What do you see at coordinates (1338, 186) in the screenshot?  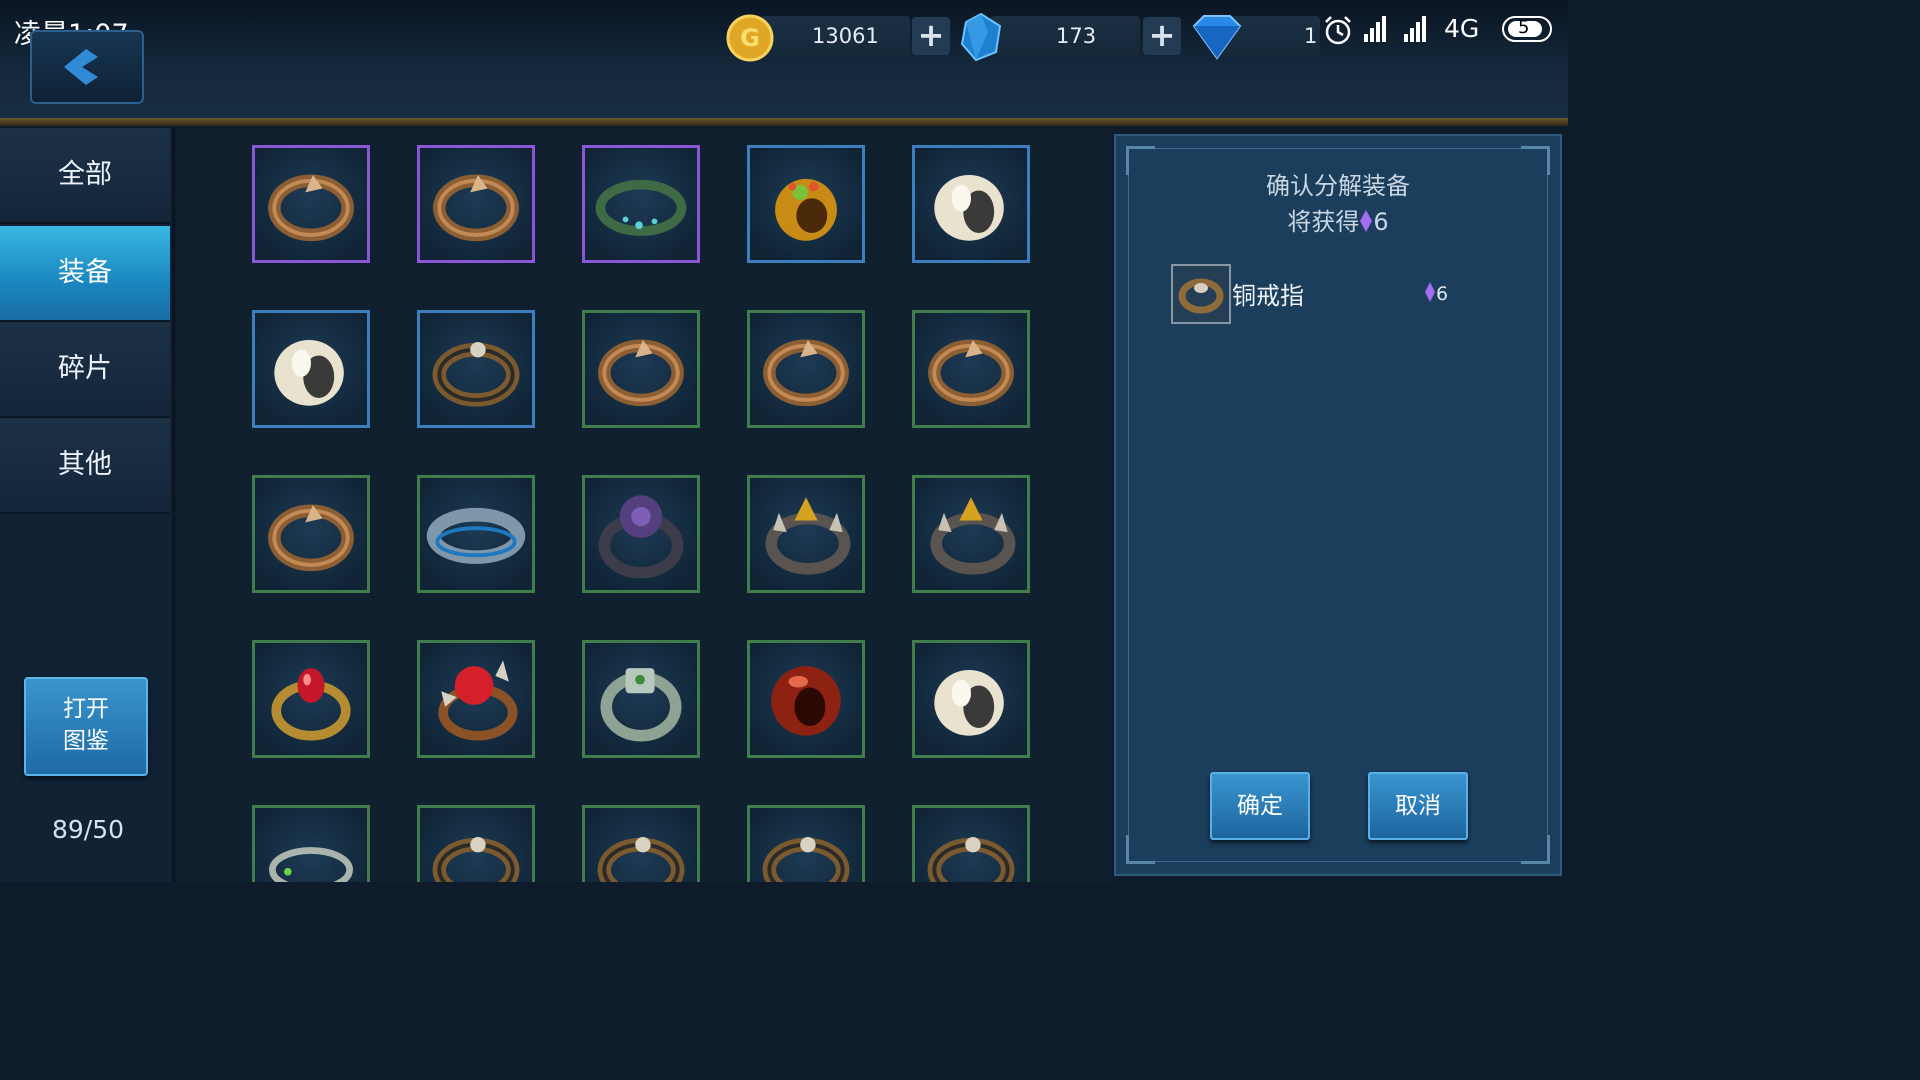 I see `dismantle-title-line1: 确认分解装备` at bounding box center [1338, 186].